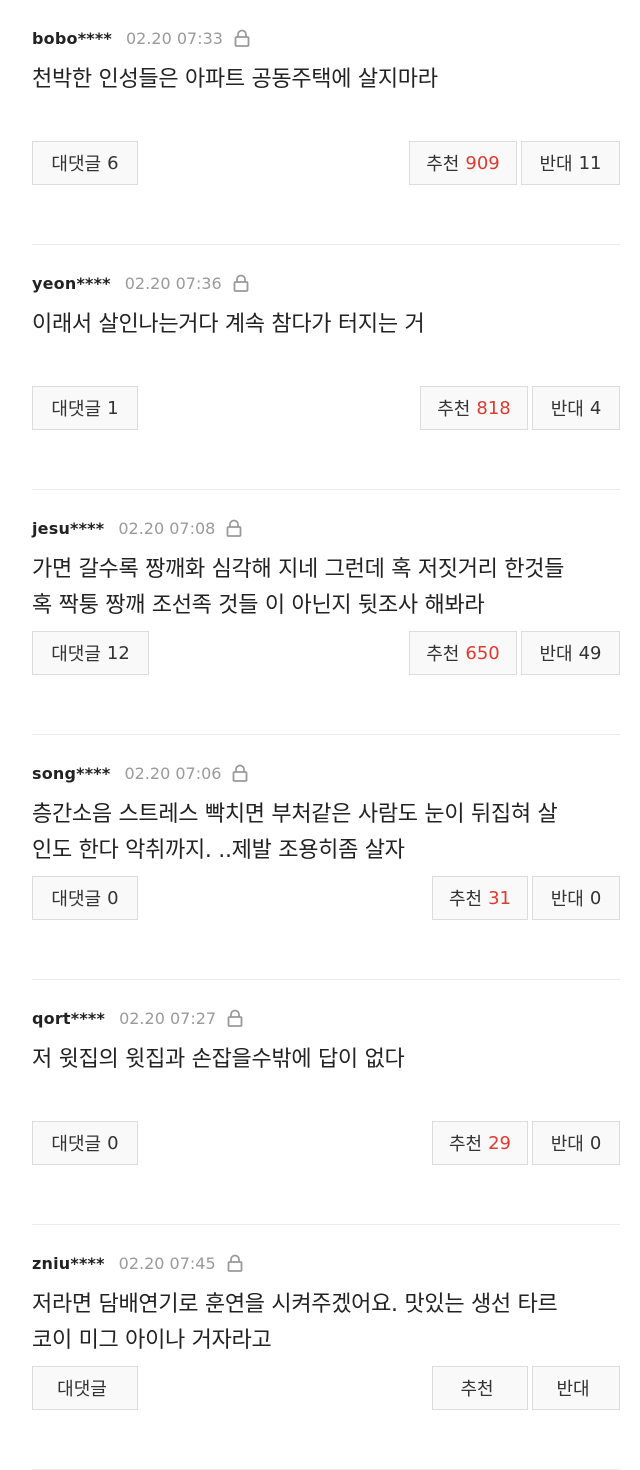  Describe the element at coordinates (474, 408) in the screenshot. I see `recommend-button: 추천 818` at that location.